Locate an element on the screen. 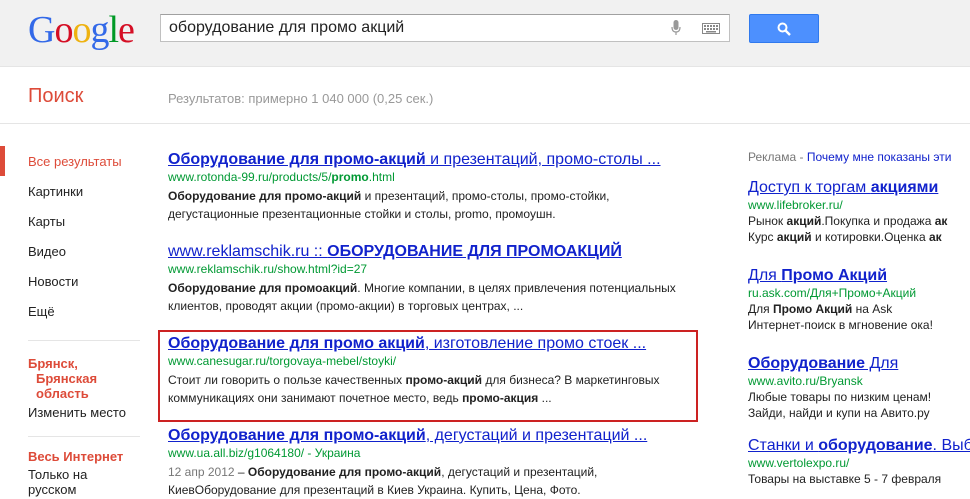 The image size is (970, 499). active-nav-marker is located at coordinates (2, 161).